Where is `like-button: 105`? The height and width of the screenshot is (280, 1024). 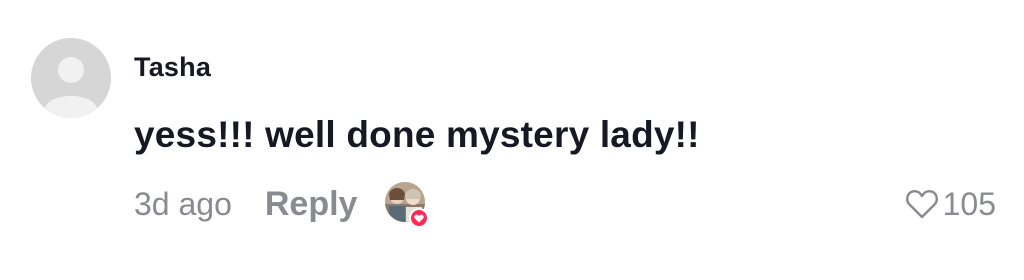 like-button: 105 is located at coordinates (950, 204).